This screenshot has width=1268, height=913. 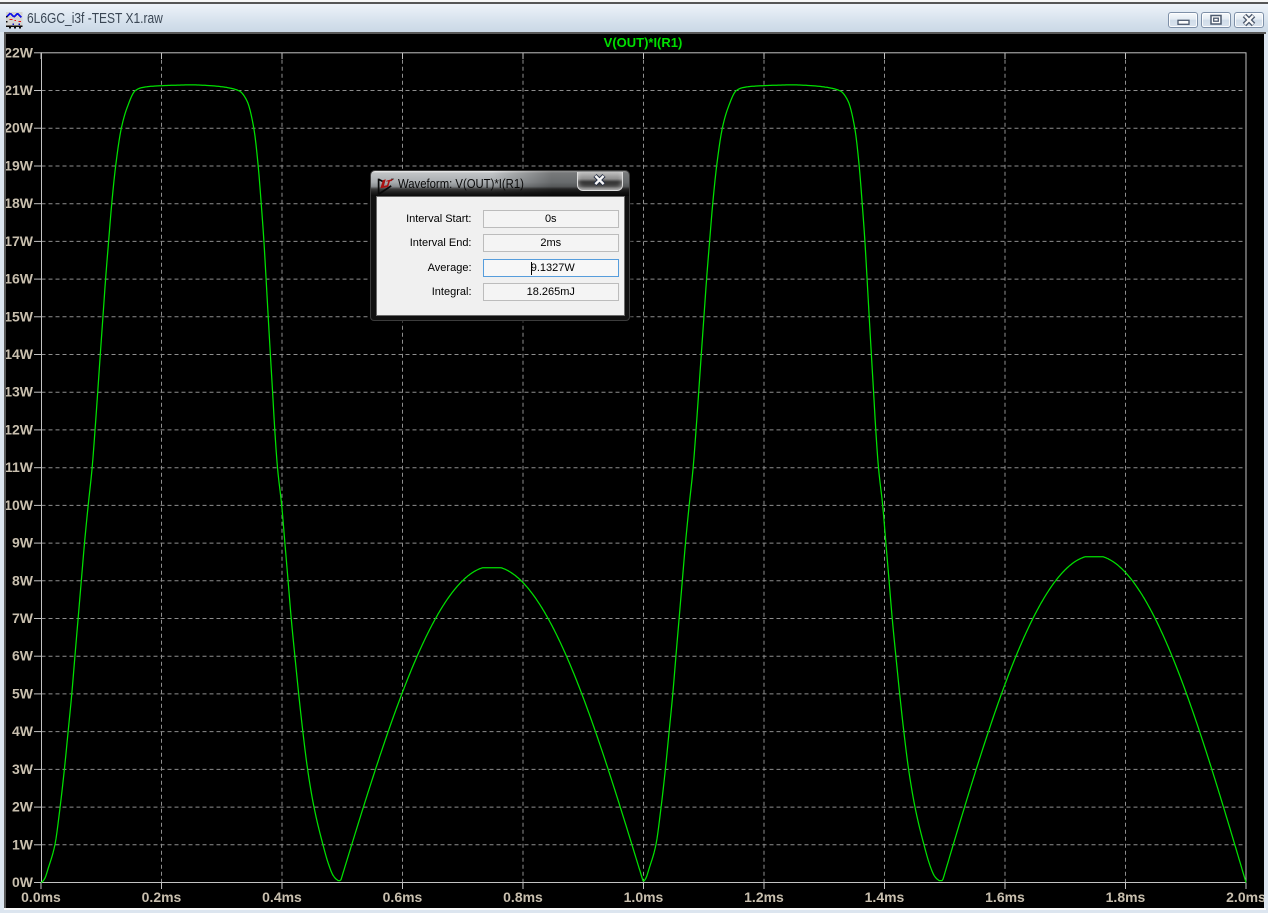 What do you see at coordinates (23, 580) in the screenshot?
I see `svg-text: 8W` at bounding box center [23, 580].